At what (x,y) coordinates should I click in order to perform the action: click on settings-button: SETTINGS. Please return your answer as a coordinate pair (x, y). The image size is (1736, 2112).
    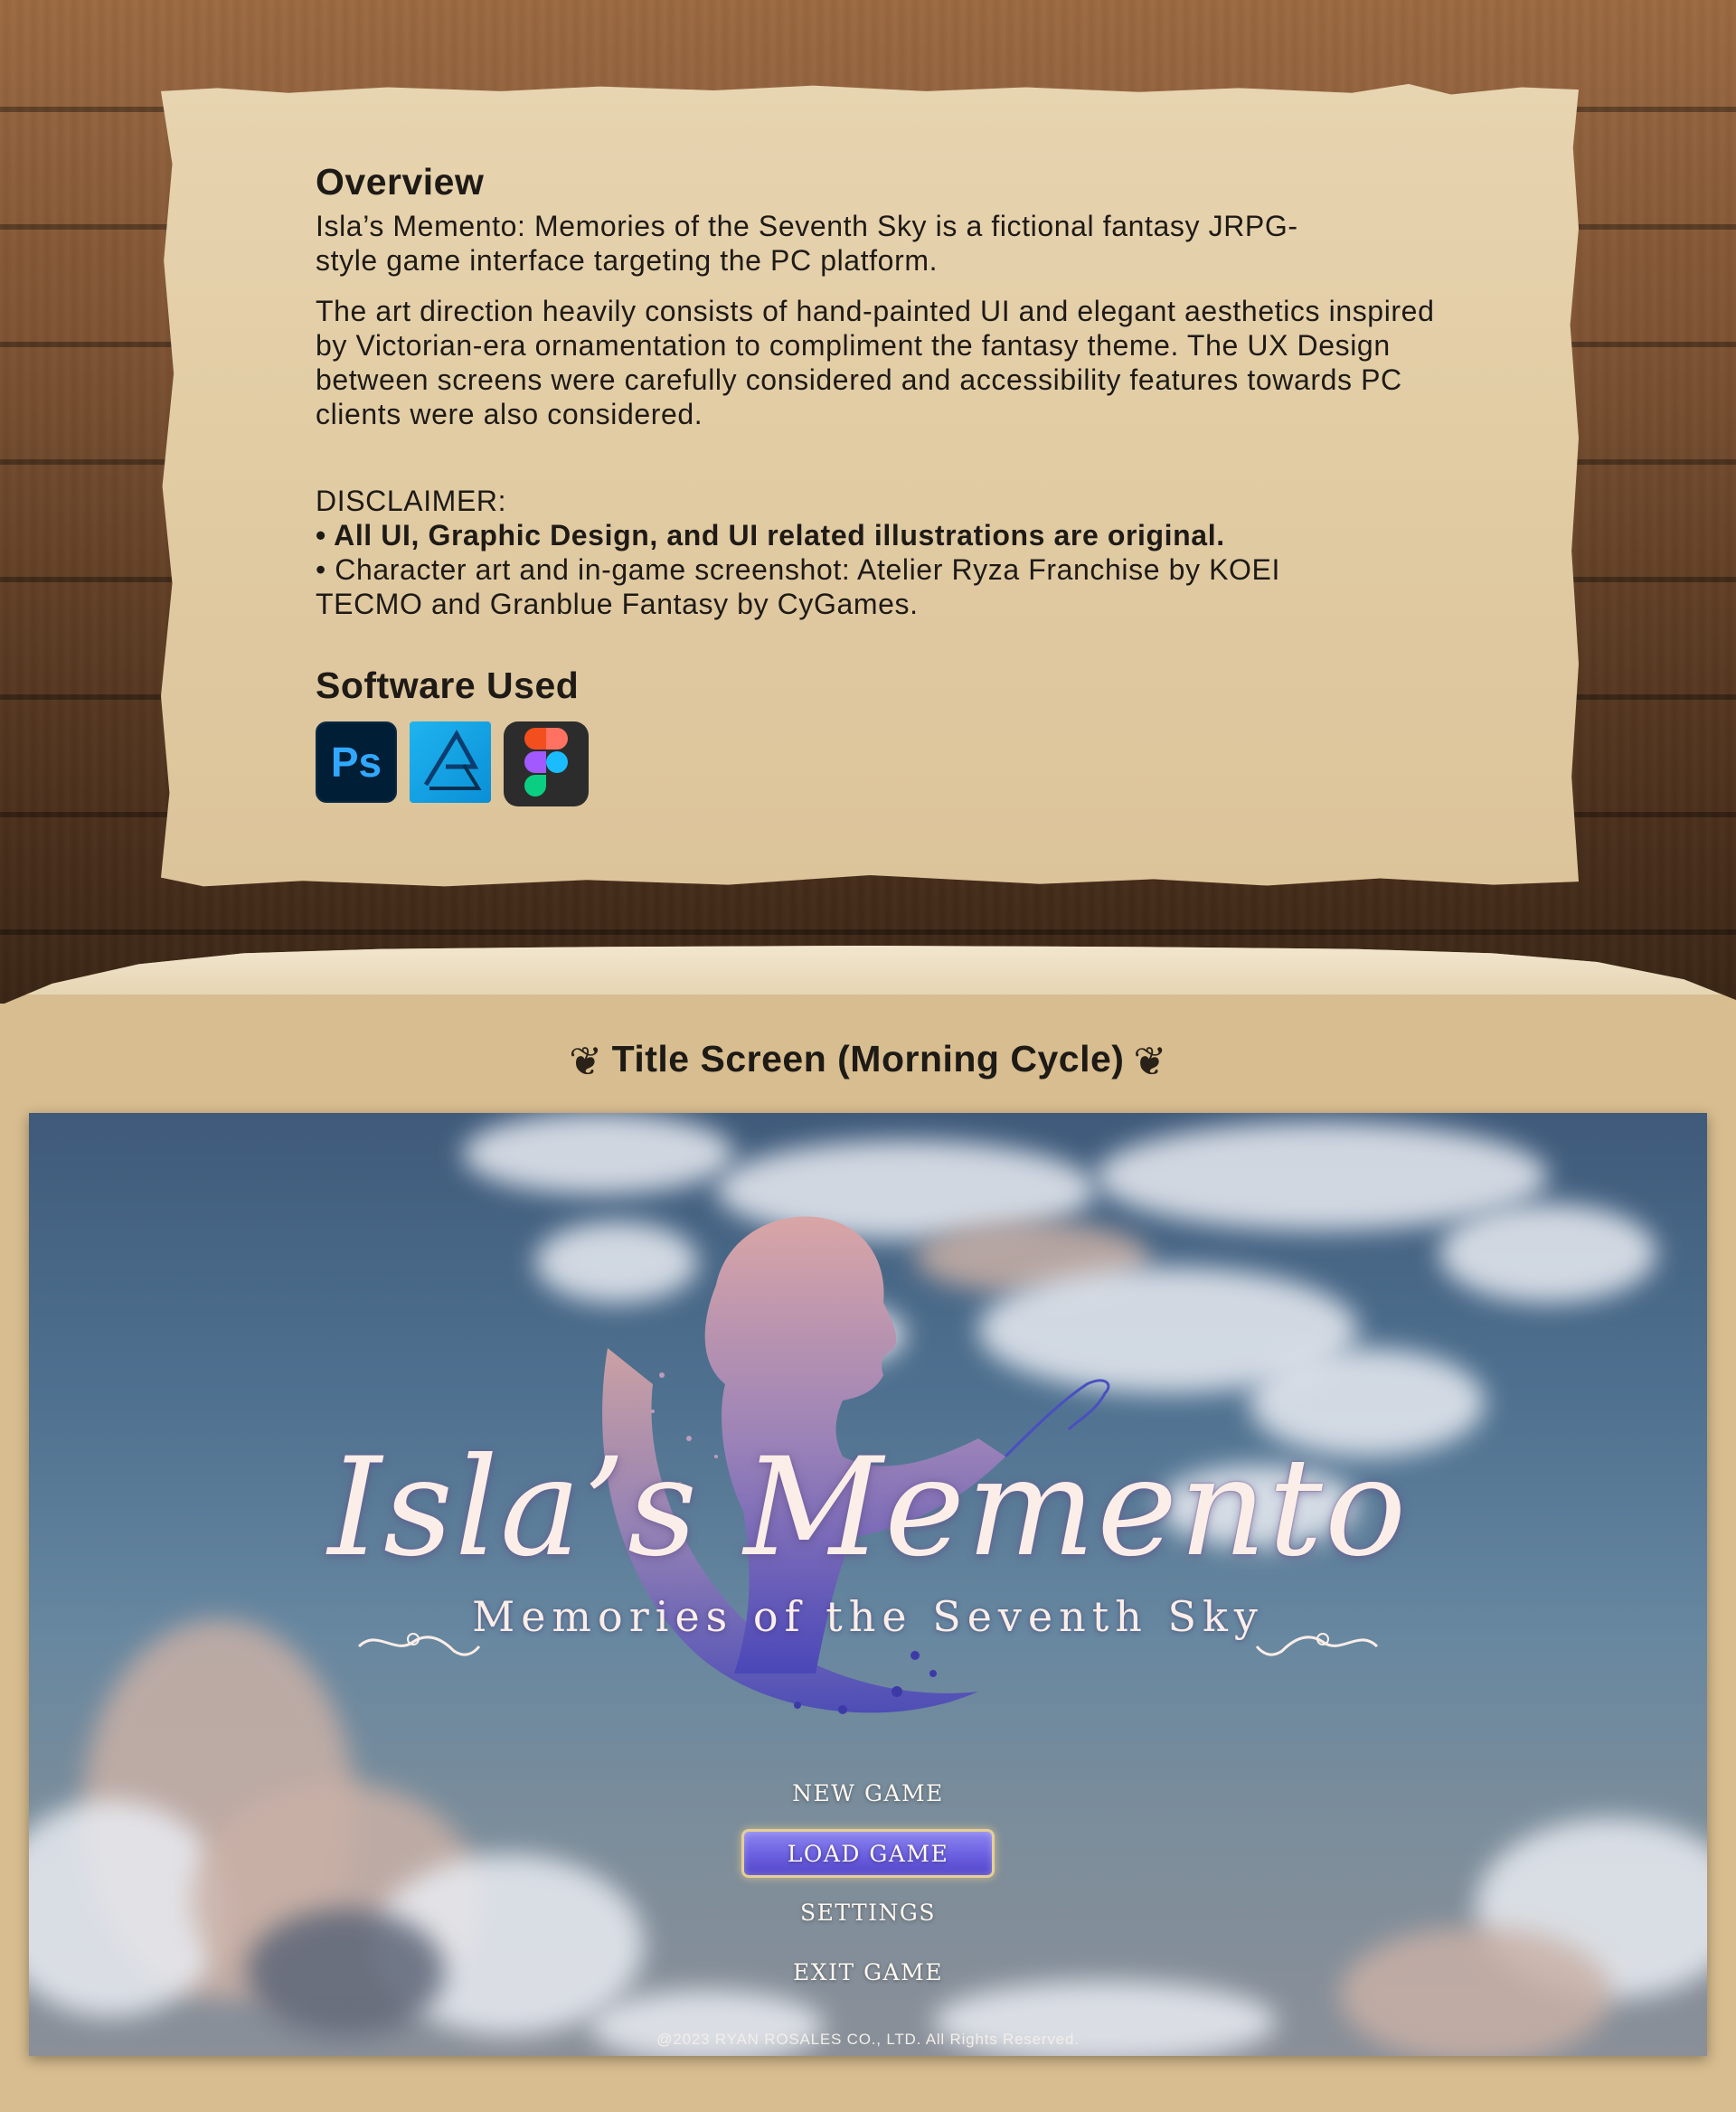
    Looking at the image, I should click on (868, 1913).